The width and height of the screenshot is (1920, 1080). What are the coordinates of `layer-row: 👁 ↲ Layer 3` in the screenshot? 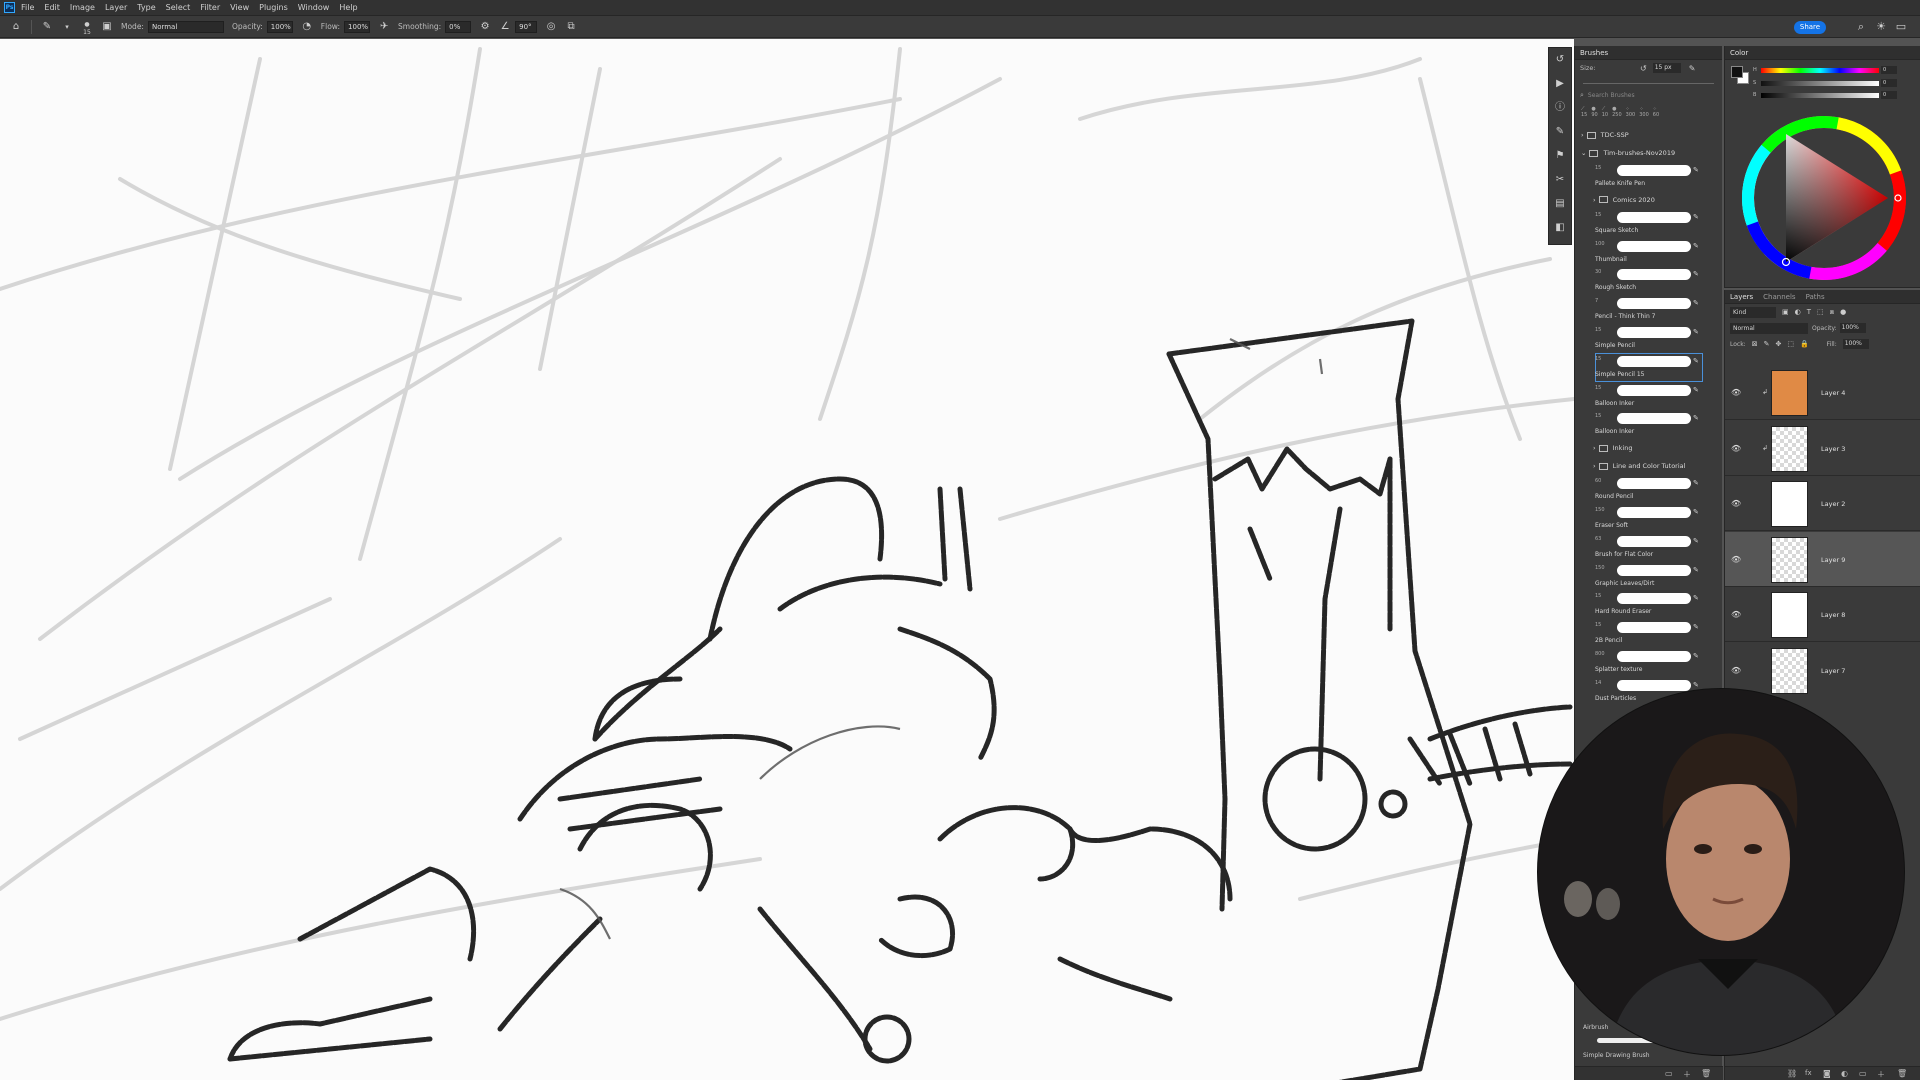 It's located at (1822, 448).